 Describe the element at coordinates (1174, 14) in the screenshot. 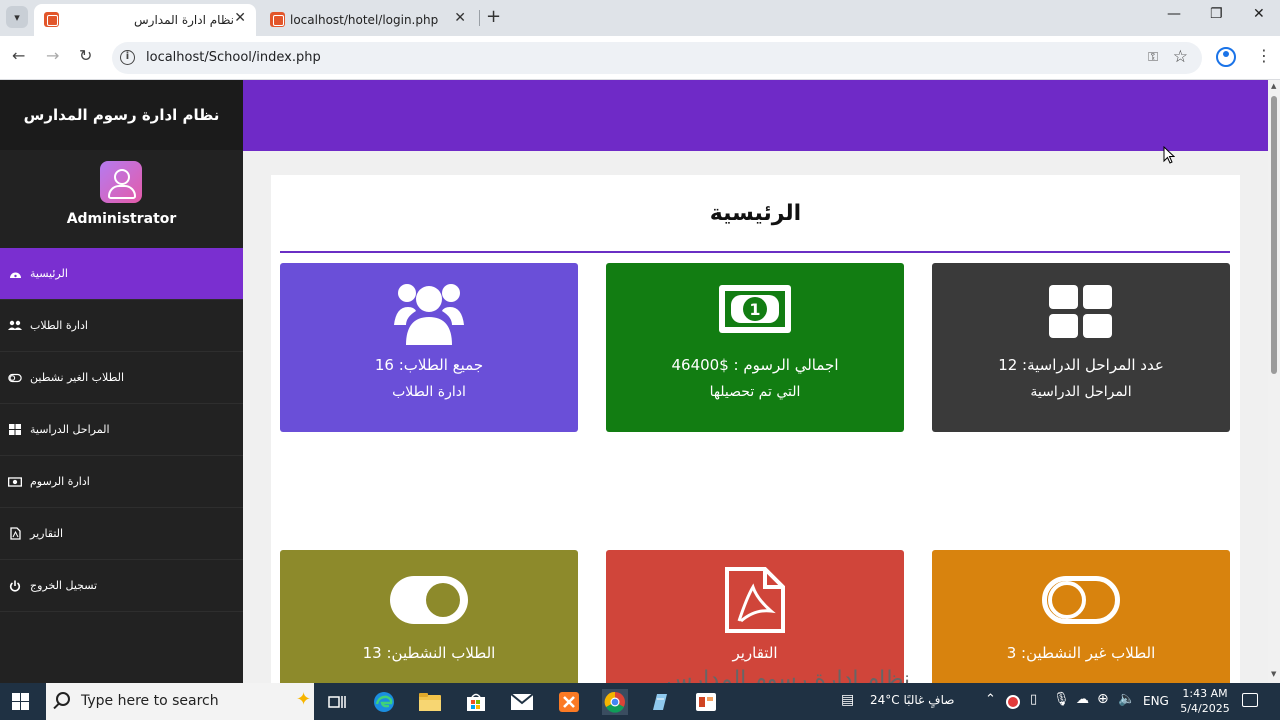

I see `minimize-icon: —` at that location.